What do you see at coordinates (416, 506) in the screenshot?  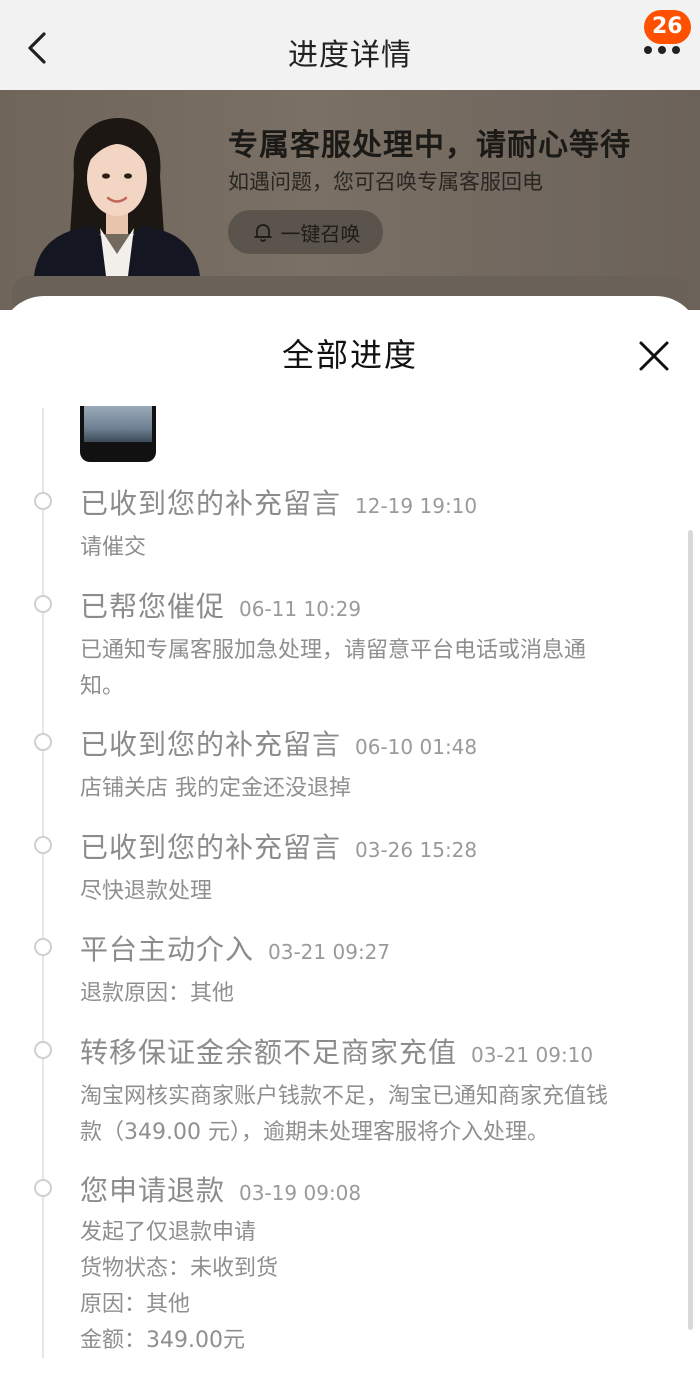 I see `entry-time: 12-19 19:10` at bounding box center [416, 506].